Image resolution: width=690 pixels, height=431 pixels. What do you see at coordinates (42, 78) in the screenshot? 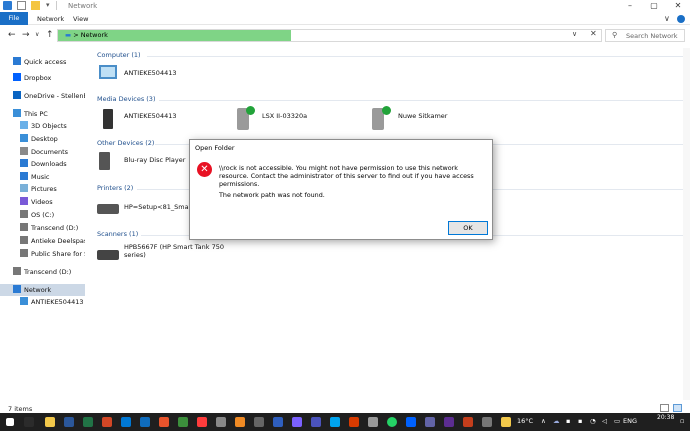
I see `sidebar-item-dropbox: Dropbox` at bounding box center [42, 78].